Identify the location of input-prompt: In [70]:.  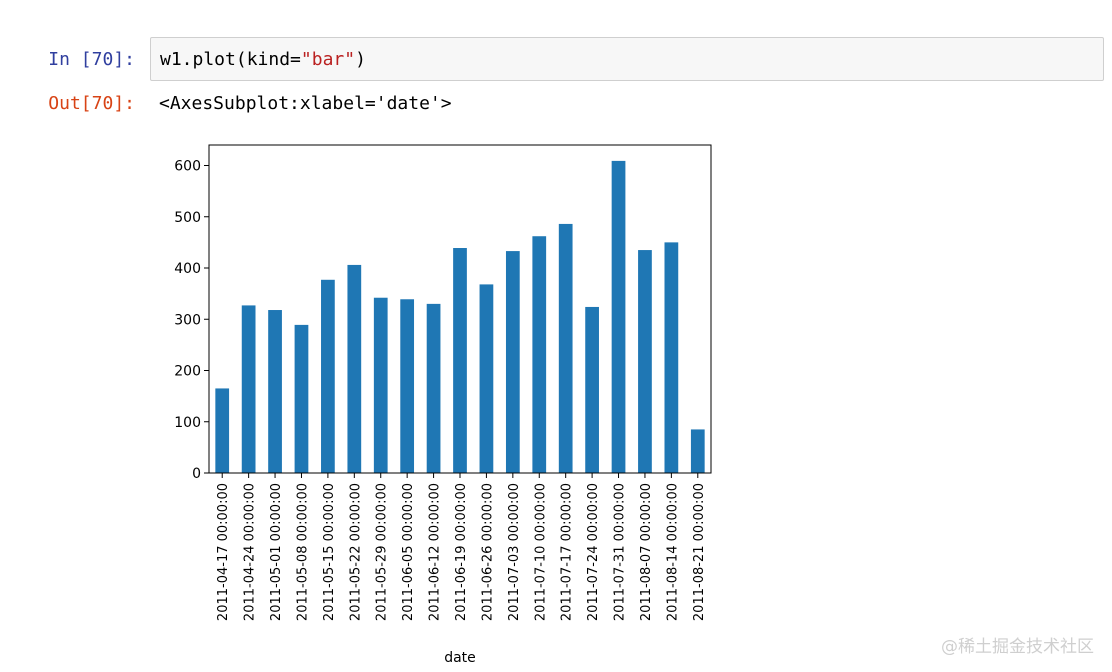
(91, 59).